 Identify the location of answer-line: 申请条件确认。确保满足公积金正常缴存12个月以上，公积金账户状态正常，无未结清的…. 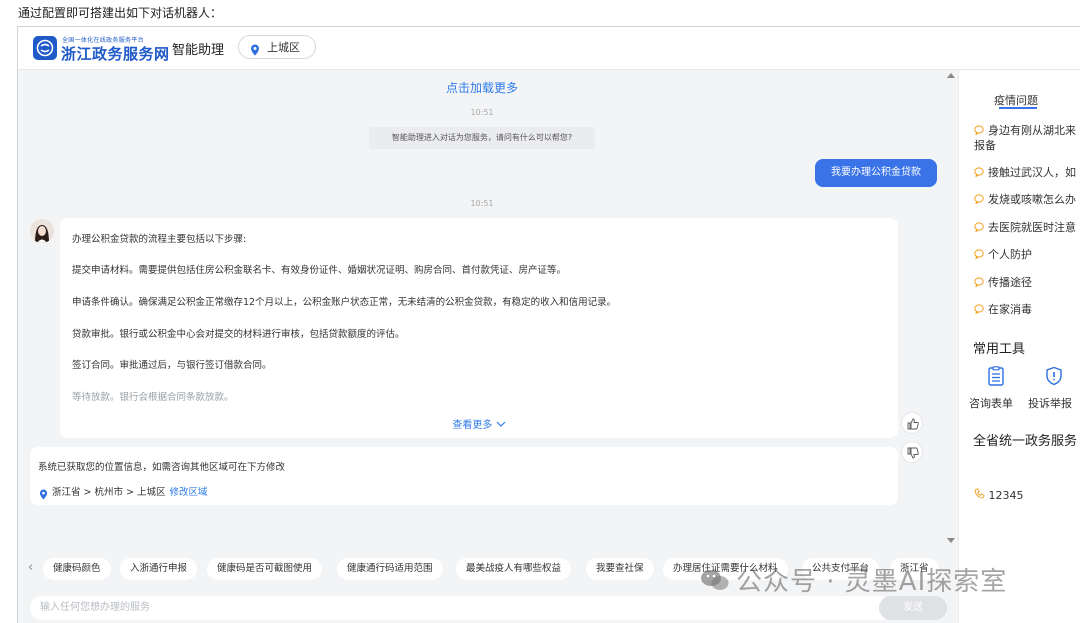
(344, 302).